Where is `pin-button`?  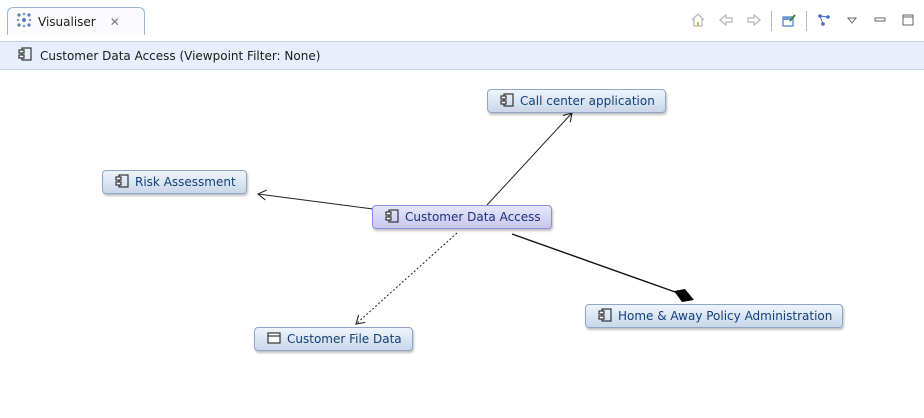 pin-button is located at coordinates (789, 21).